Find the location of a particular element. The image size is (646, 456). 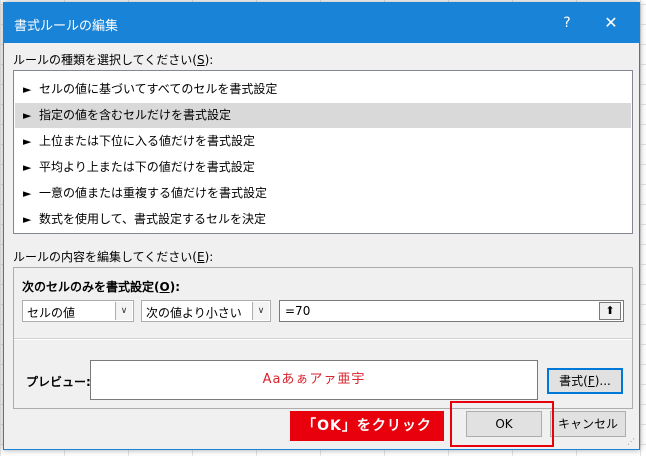

preview-label: プレビュー: is located at coordinates (58, 382).